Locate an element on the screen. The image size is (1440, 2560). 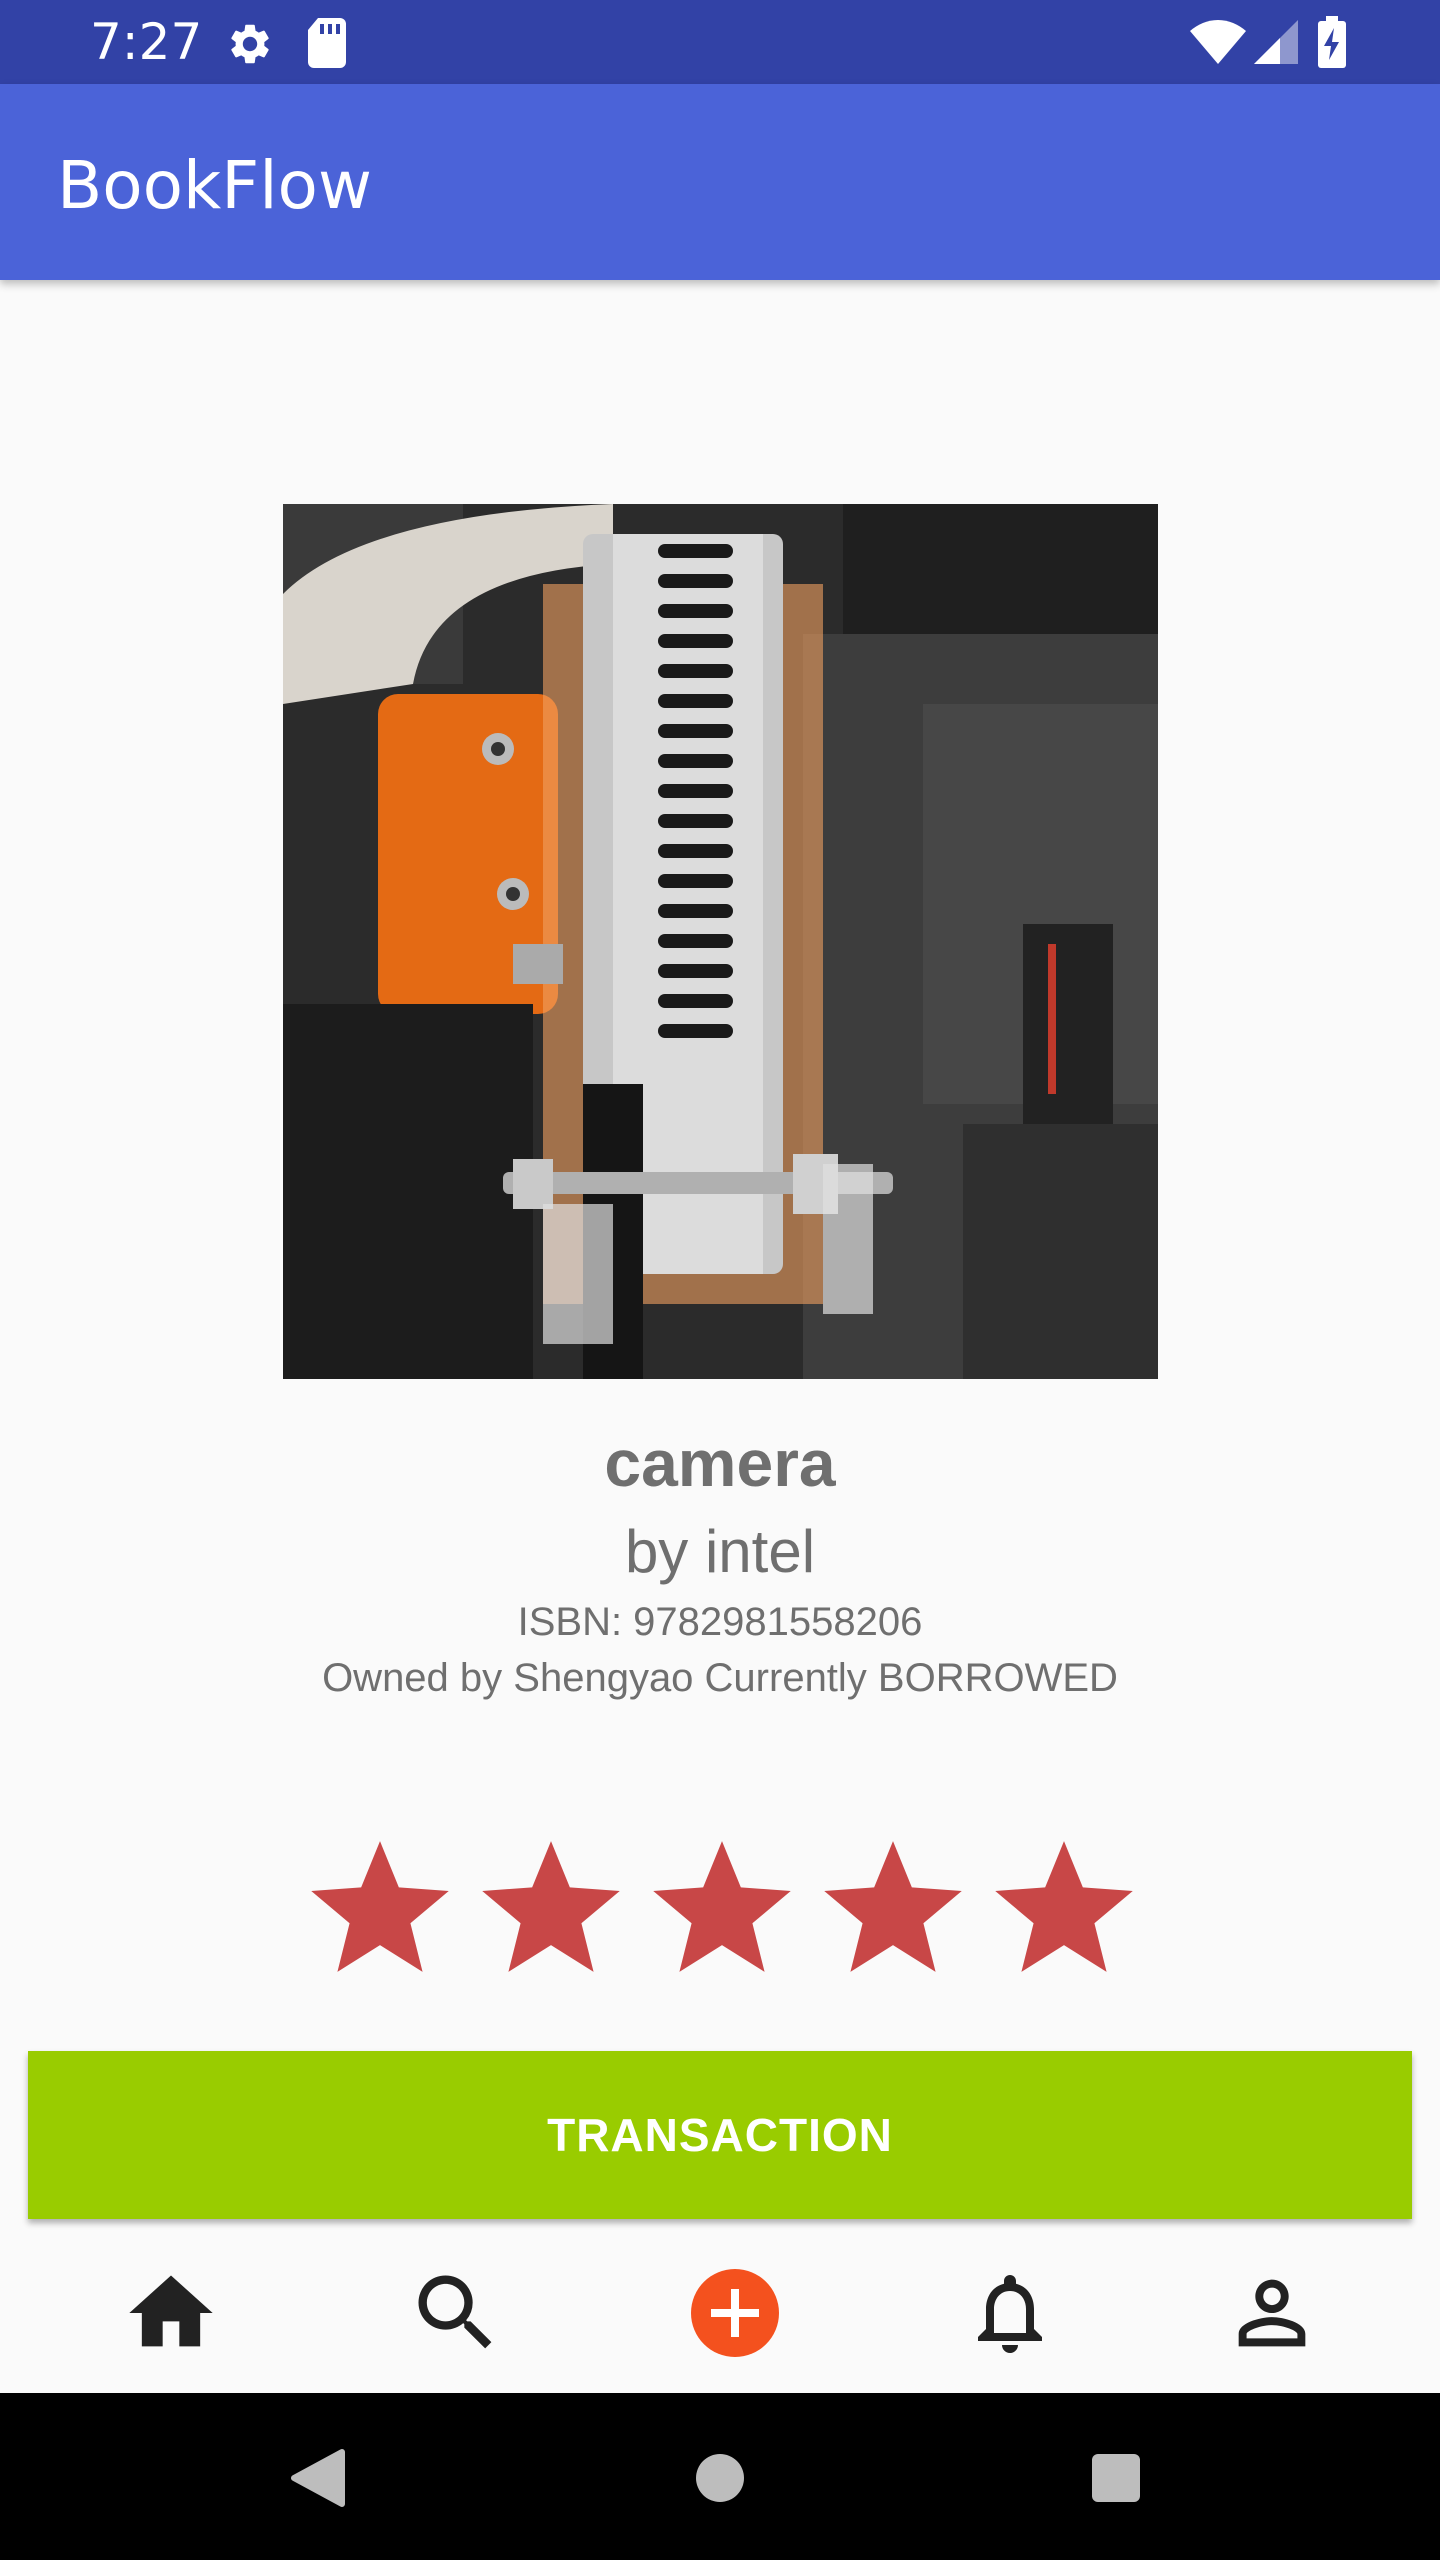
search-icon is located at coordinates (455, 2312).